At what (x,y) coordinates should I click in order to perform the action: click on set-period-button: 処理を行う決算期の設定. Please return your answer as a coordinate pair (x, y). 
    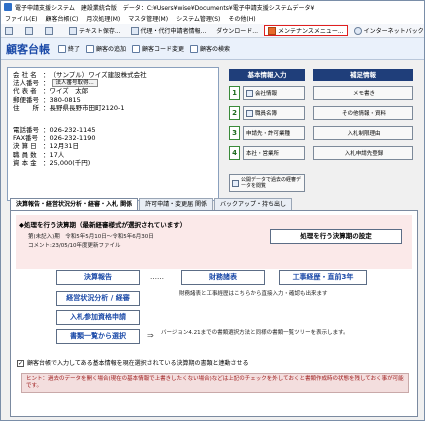
    Looking at the image, I should click on (336, 236).